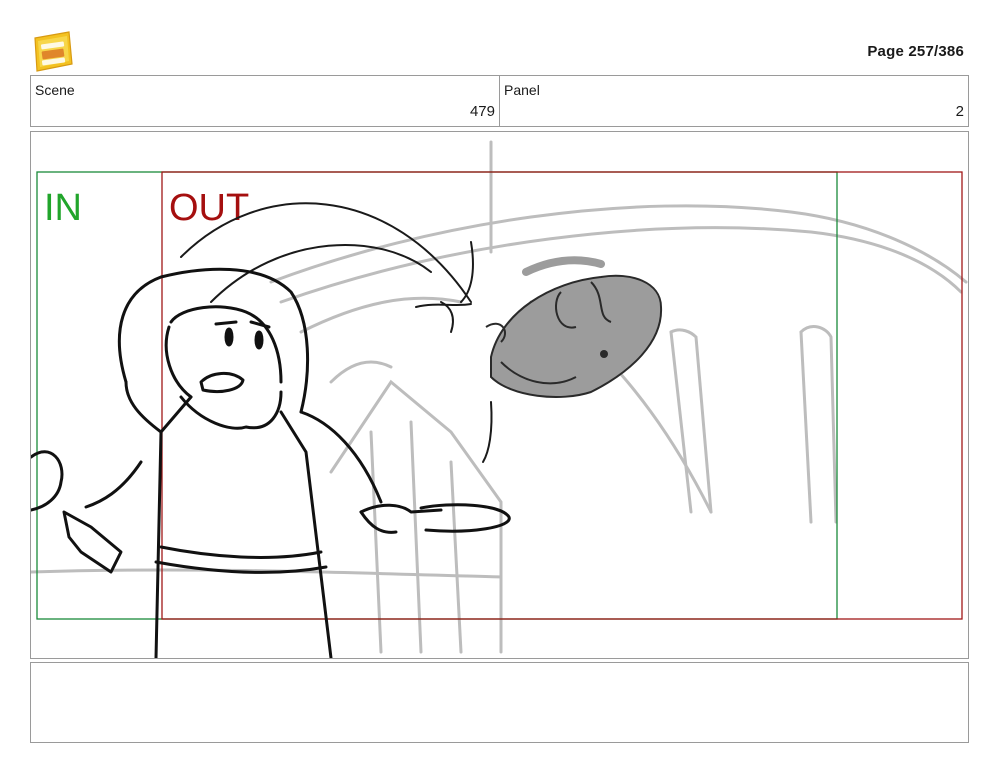 The image size is (1000, 773). I want to click on scene-number: 479, so click(482, 111).